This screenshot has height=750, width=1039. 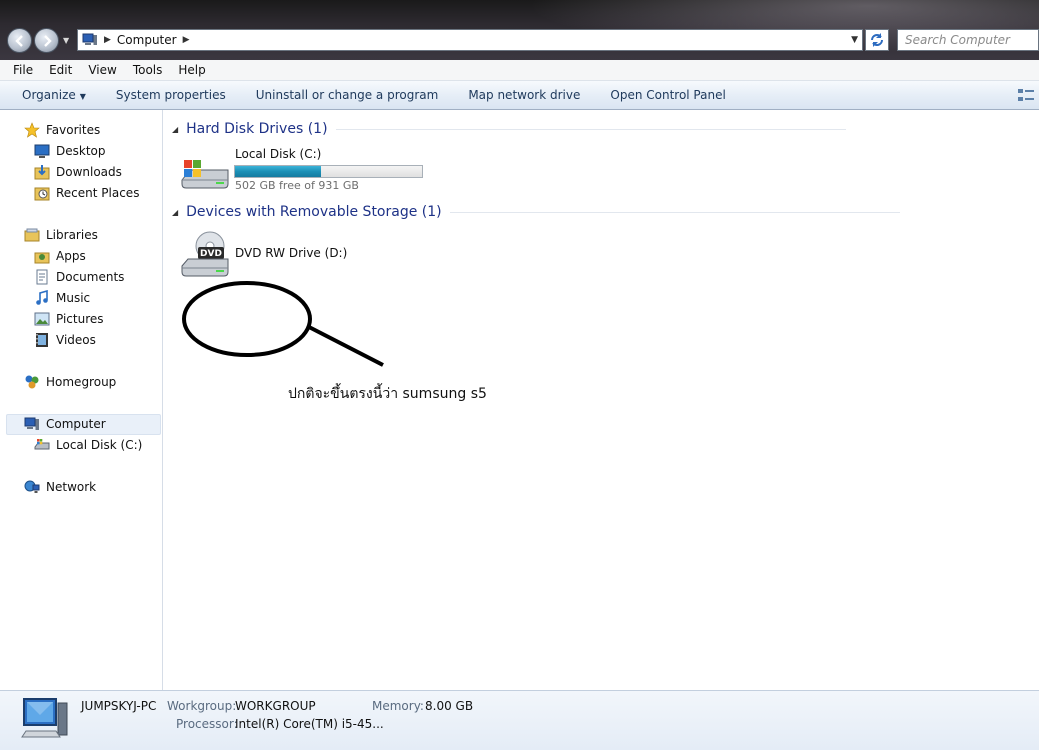 I want to click on breadcrumb-computer: Computer, so click(x=147, y=40).